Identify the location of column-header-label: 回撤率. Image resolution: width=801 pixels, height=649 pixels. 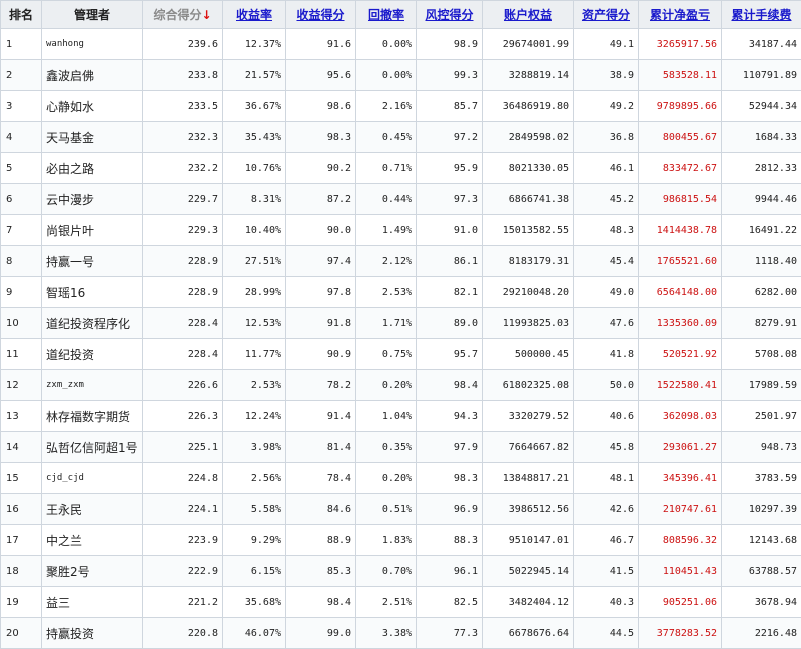
(386, 15).